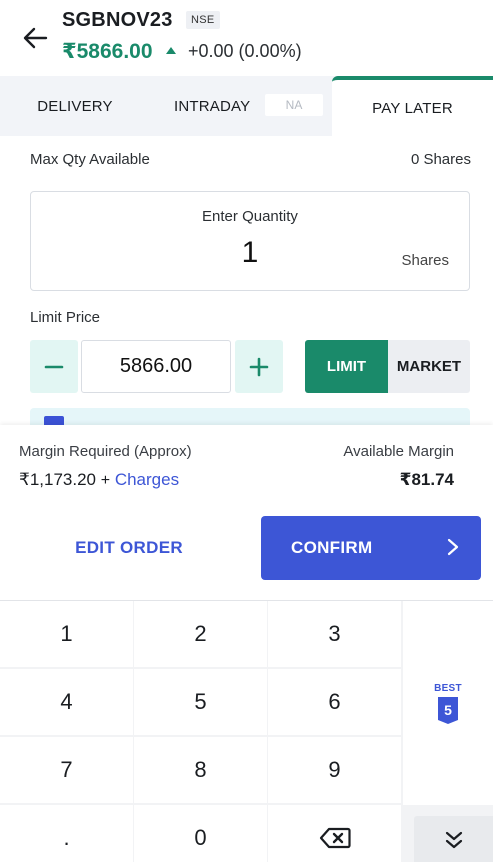 This screenshot has width=493, height=862. I want to click on tab-intraday-label: INTRADAY, so click(212, 106).